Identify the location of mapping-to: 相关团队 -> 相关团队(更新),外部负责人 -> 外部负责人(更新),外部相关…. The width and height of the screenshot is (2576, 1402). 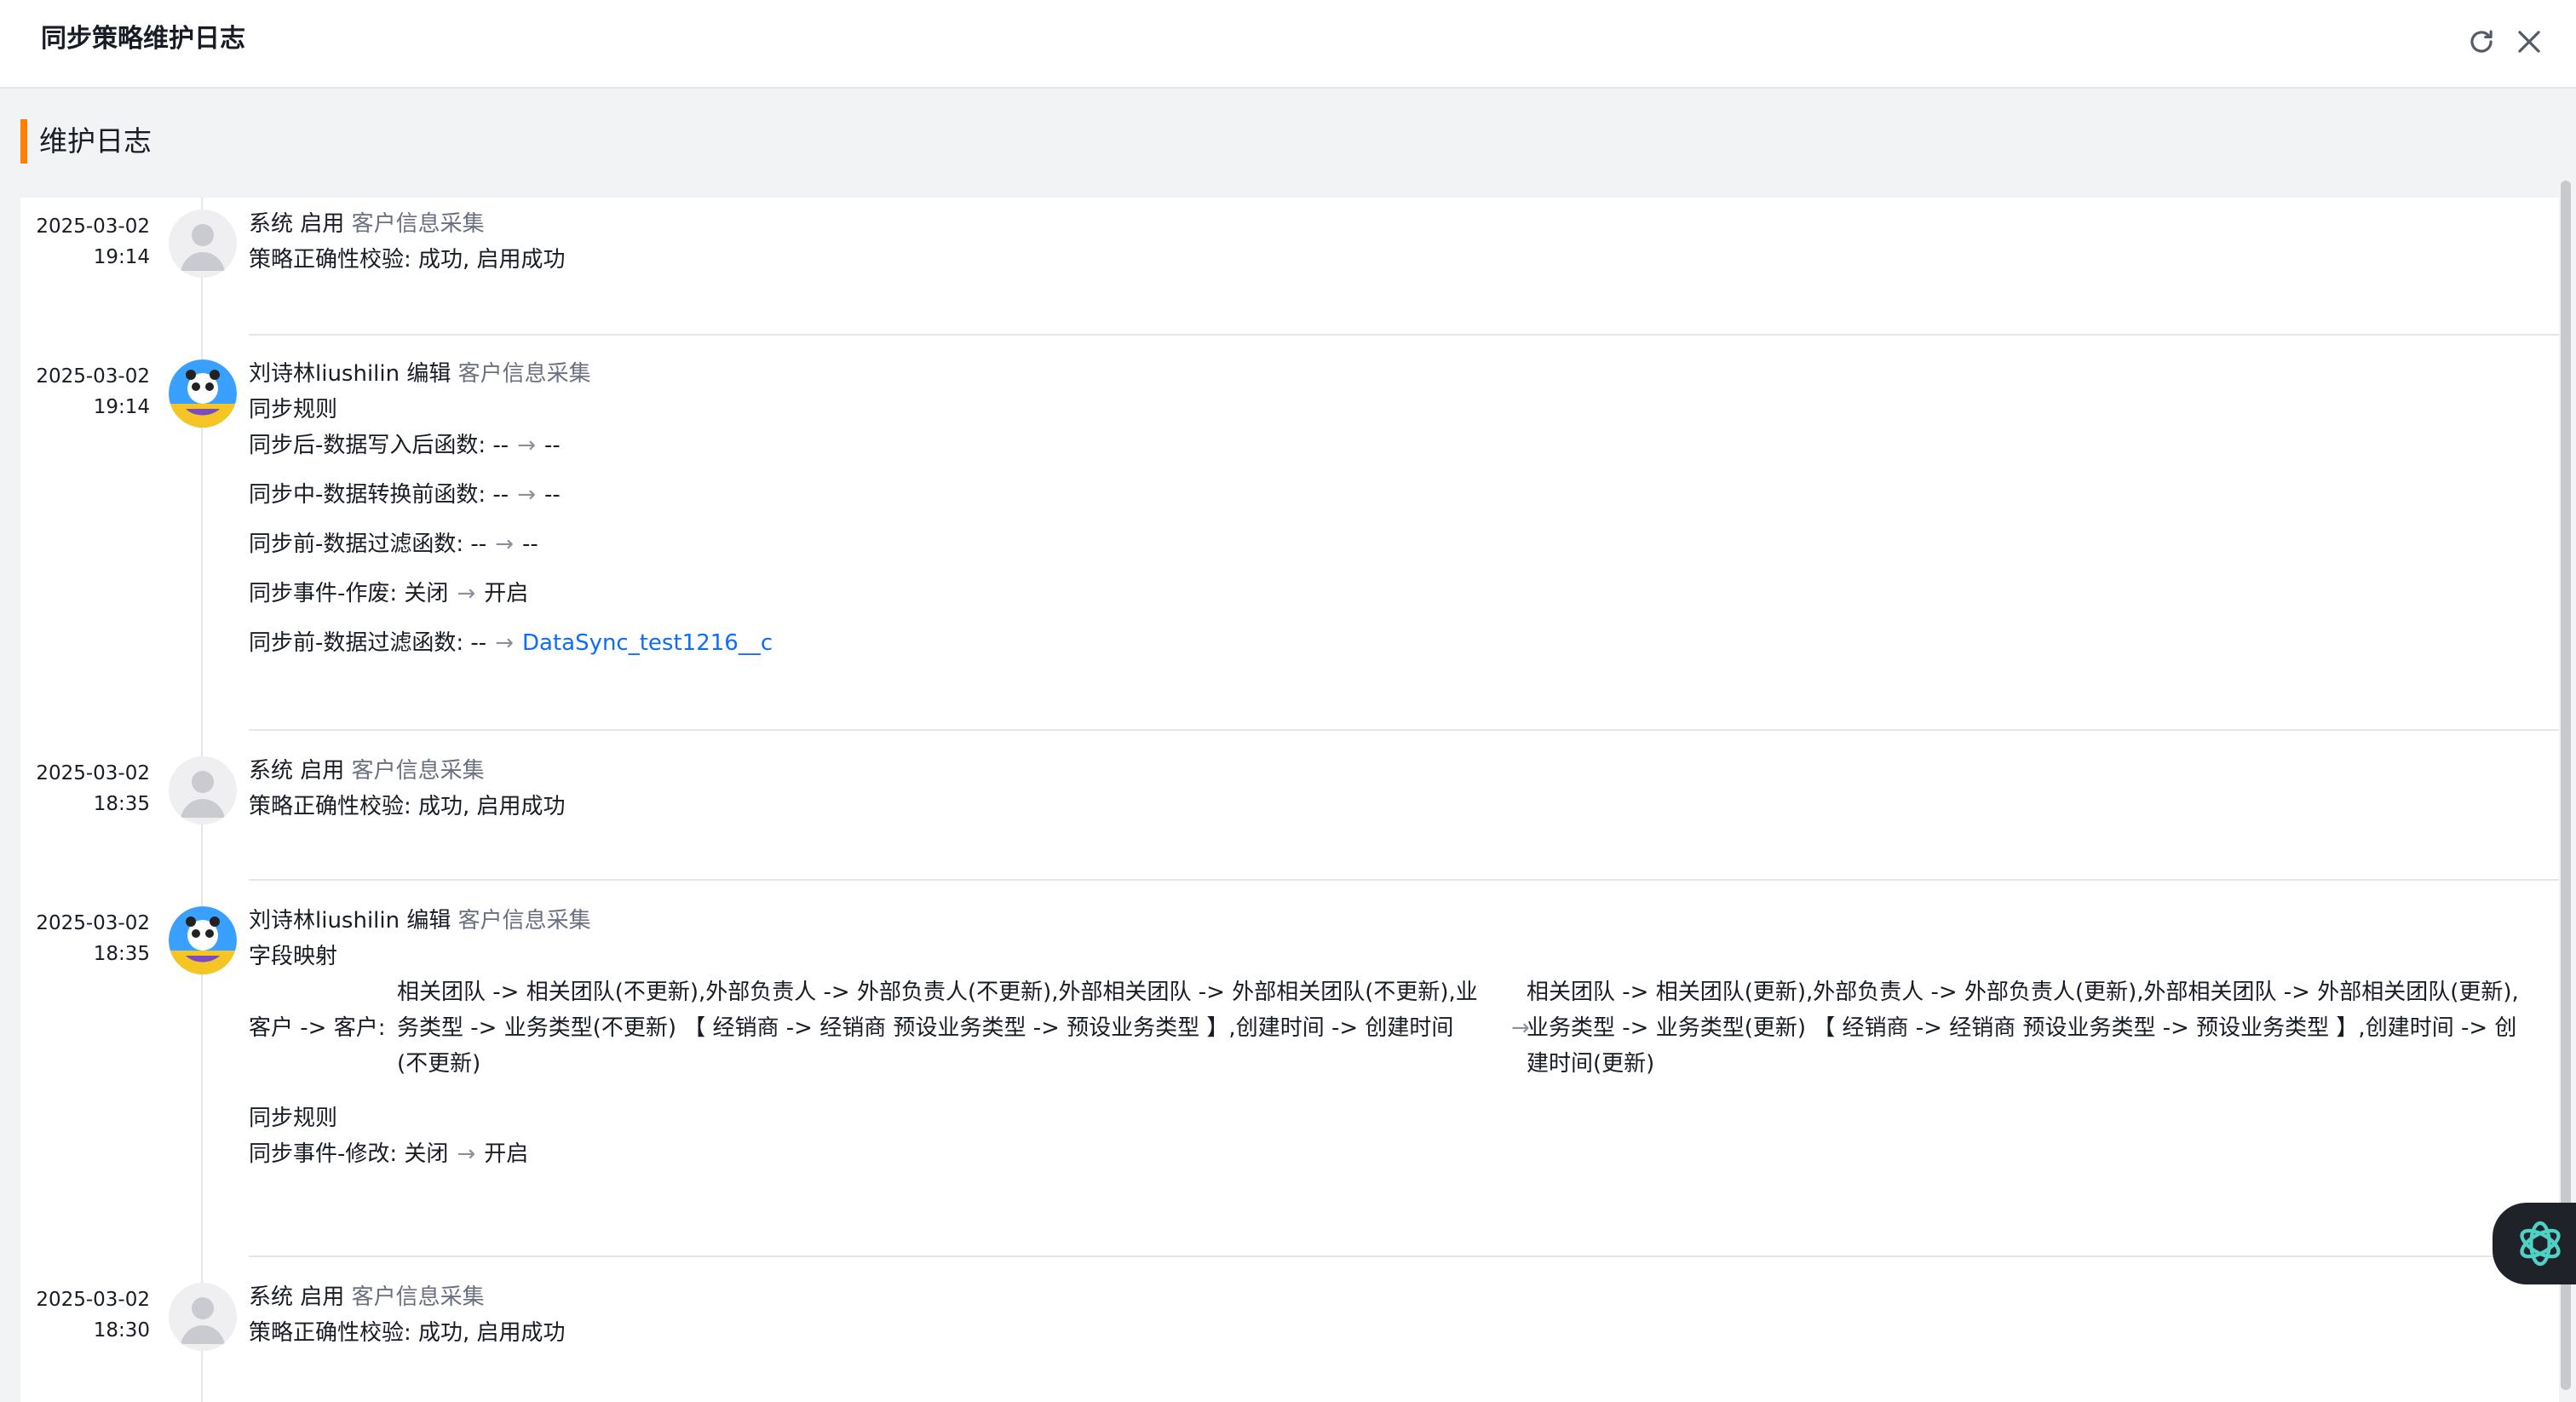
(2023, 1028).